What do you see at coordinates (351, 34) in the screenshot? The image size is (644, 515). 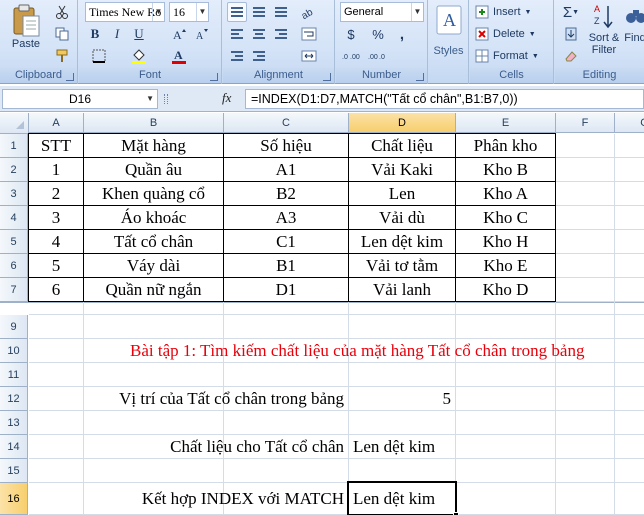 I see `currency-button: $` at bounding box center [351, 34].